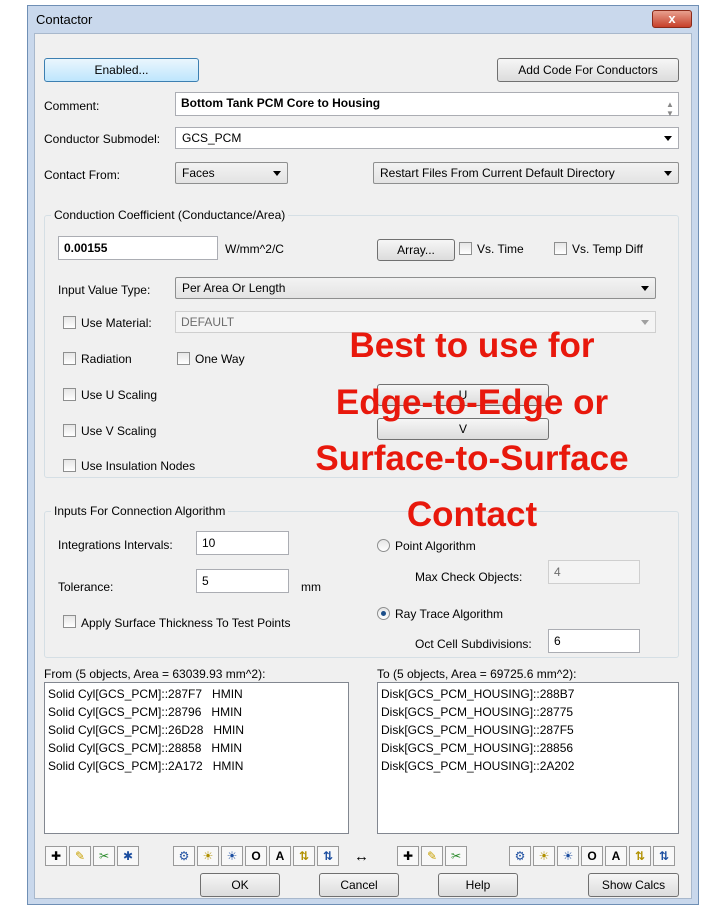 The height and width of the screenshot is (910, 705). What do you see at coordinates (196, 748) in the screenshot?
I see `list-item: Solid Cyl[GCS_PCM]::28858 HMIN` at bounding box center [196, 748].